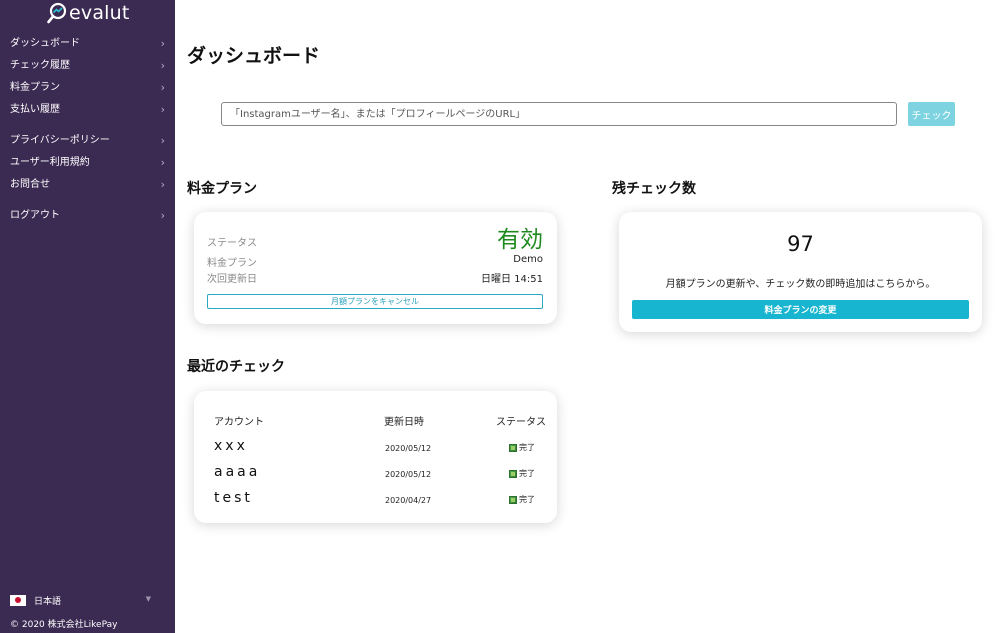  Describe the element at coordinates (375, 241) in the screenshot. I see `plan-status-row: ステータス` at that location.